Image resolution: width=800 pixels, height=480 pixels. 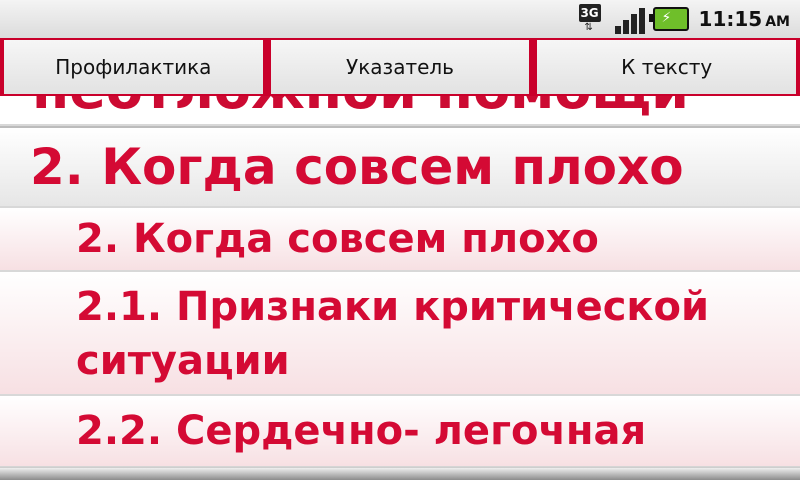 I want to click on section-header-label: 2. Когда совсем плохо, so click(x=357, y=167).